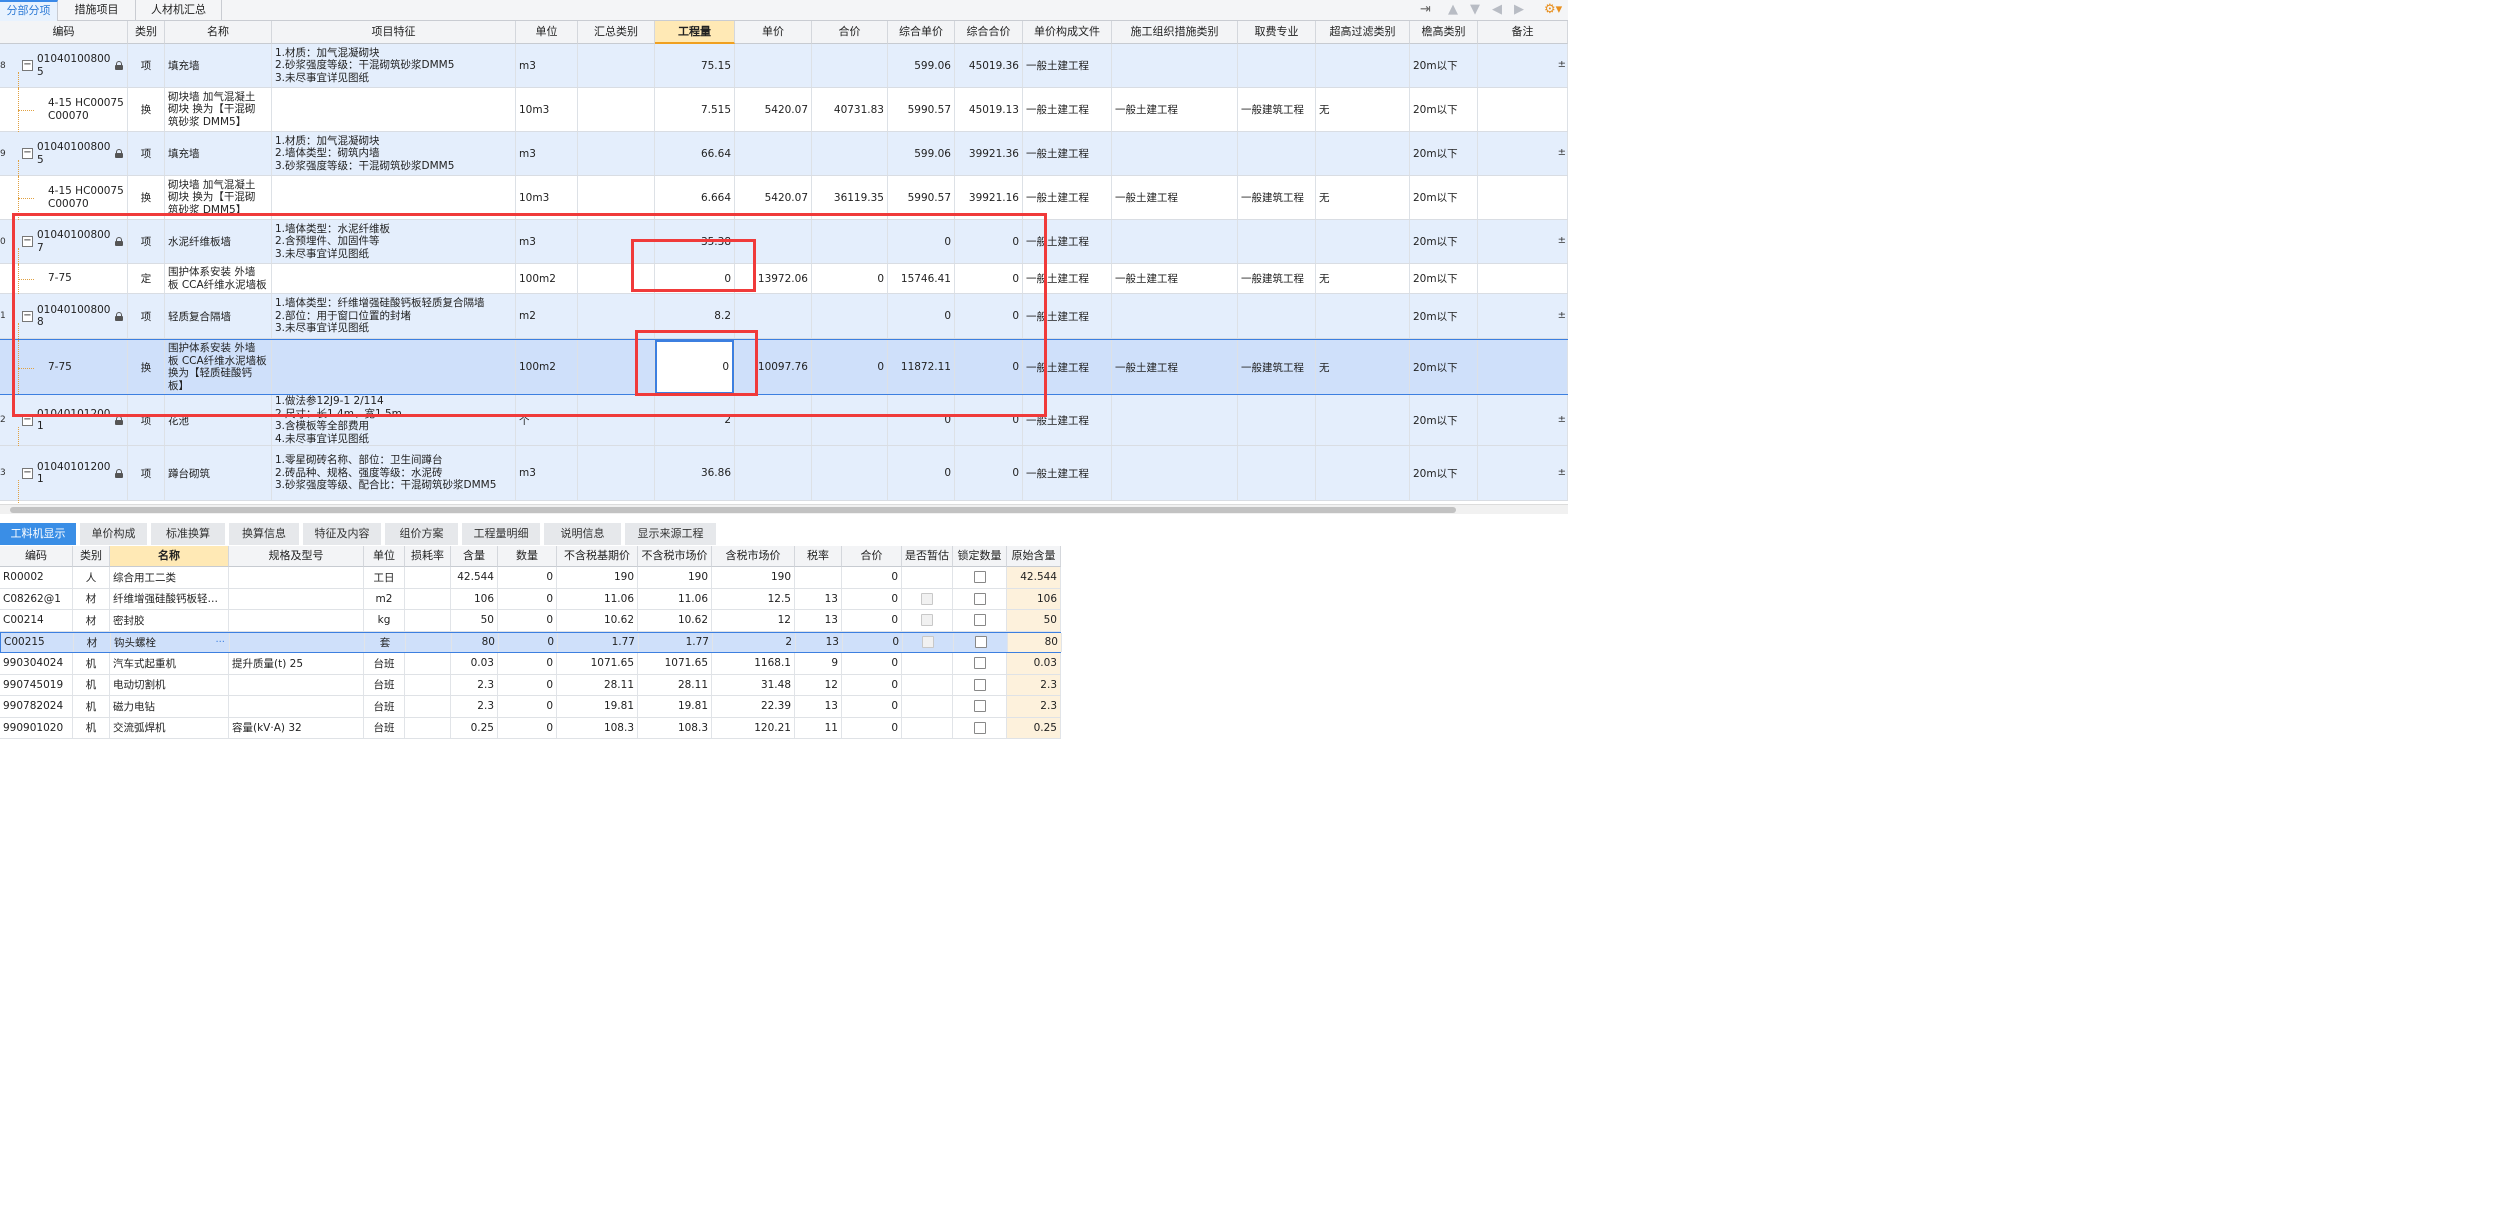 Image resolution: width=2508 pixels, height=1212 pixels. What do you see at coordinates (753, 663) in the screenshot?
I see `res-tax-market-cell: 1168.1` at bounding box center [753, 663].